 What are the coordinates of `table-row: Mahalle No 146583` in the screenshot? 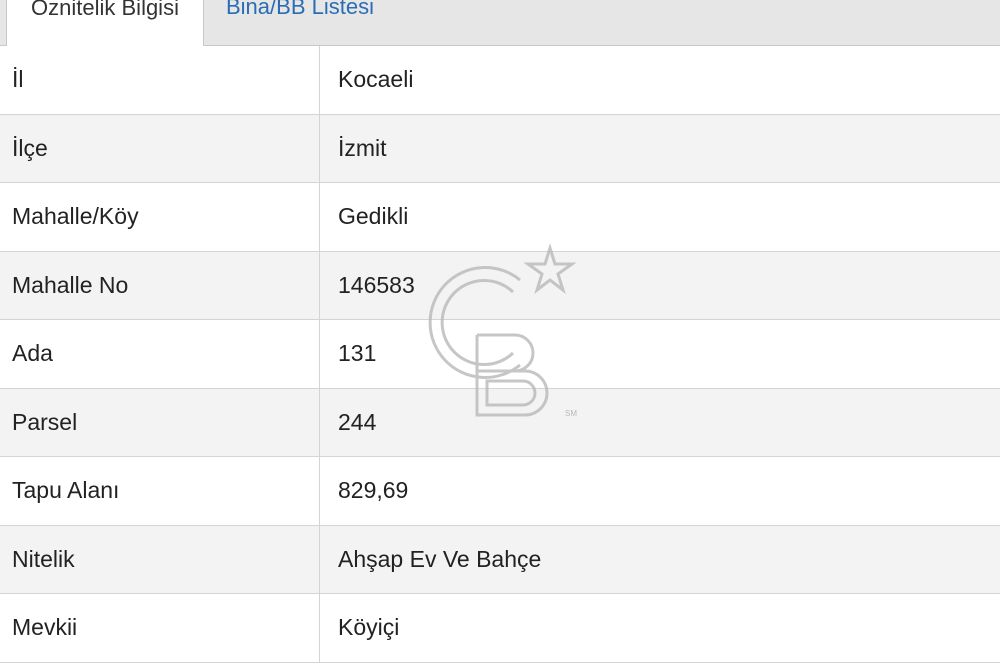 It's located at (500, 285).